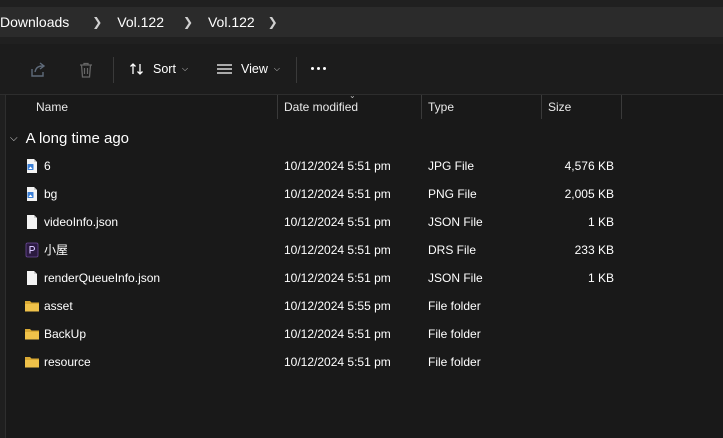 Image resolution: width=723 pixels, height=438 pixels. I want to click on file-row: resource 10/12/2024 5:51 pm File folder, so click(364, 362).